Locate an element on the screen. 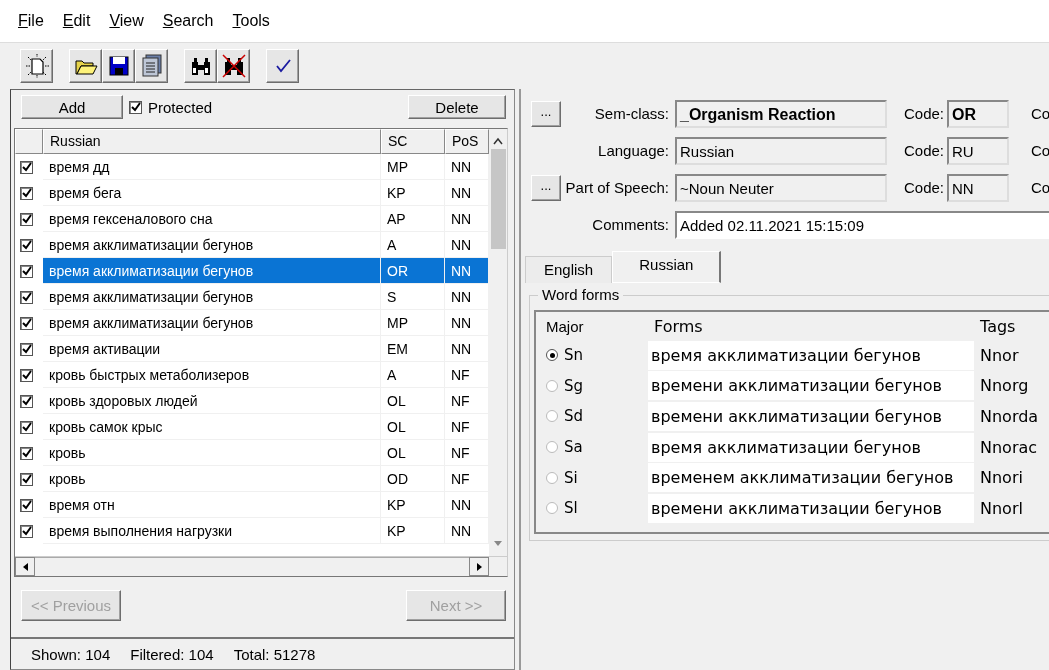 This screenshot has height=670, width=1049. tab: English is located at coordinates (569, 269).